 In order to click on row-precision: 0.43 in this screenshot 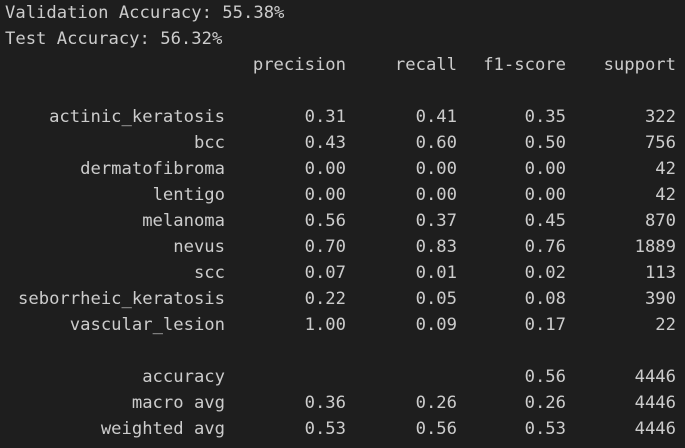, I will do `click(325, 143)`.